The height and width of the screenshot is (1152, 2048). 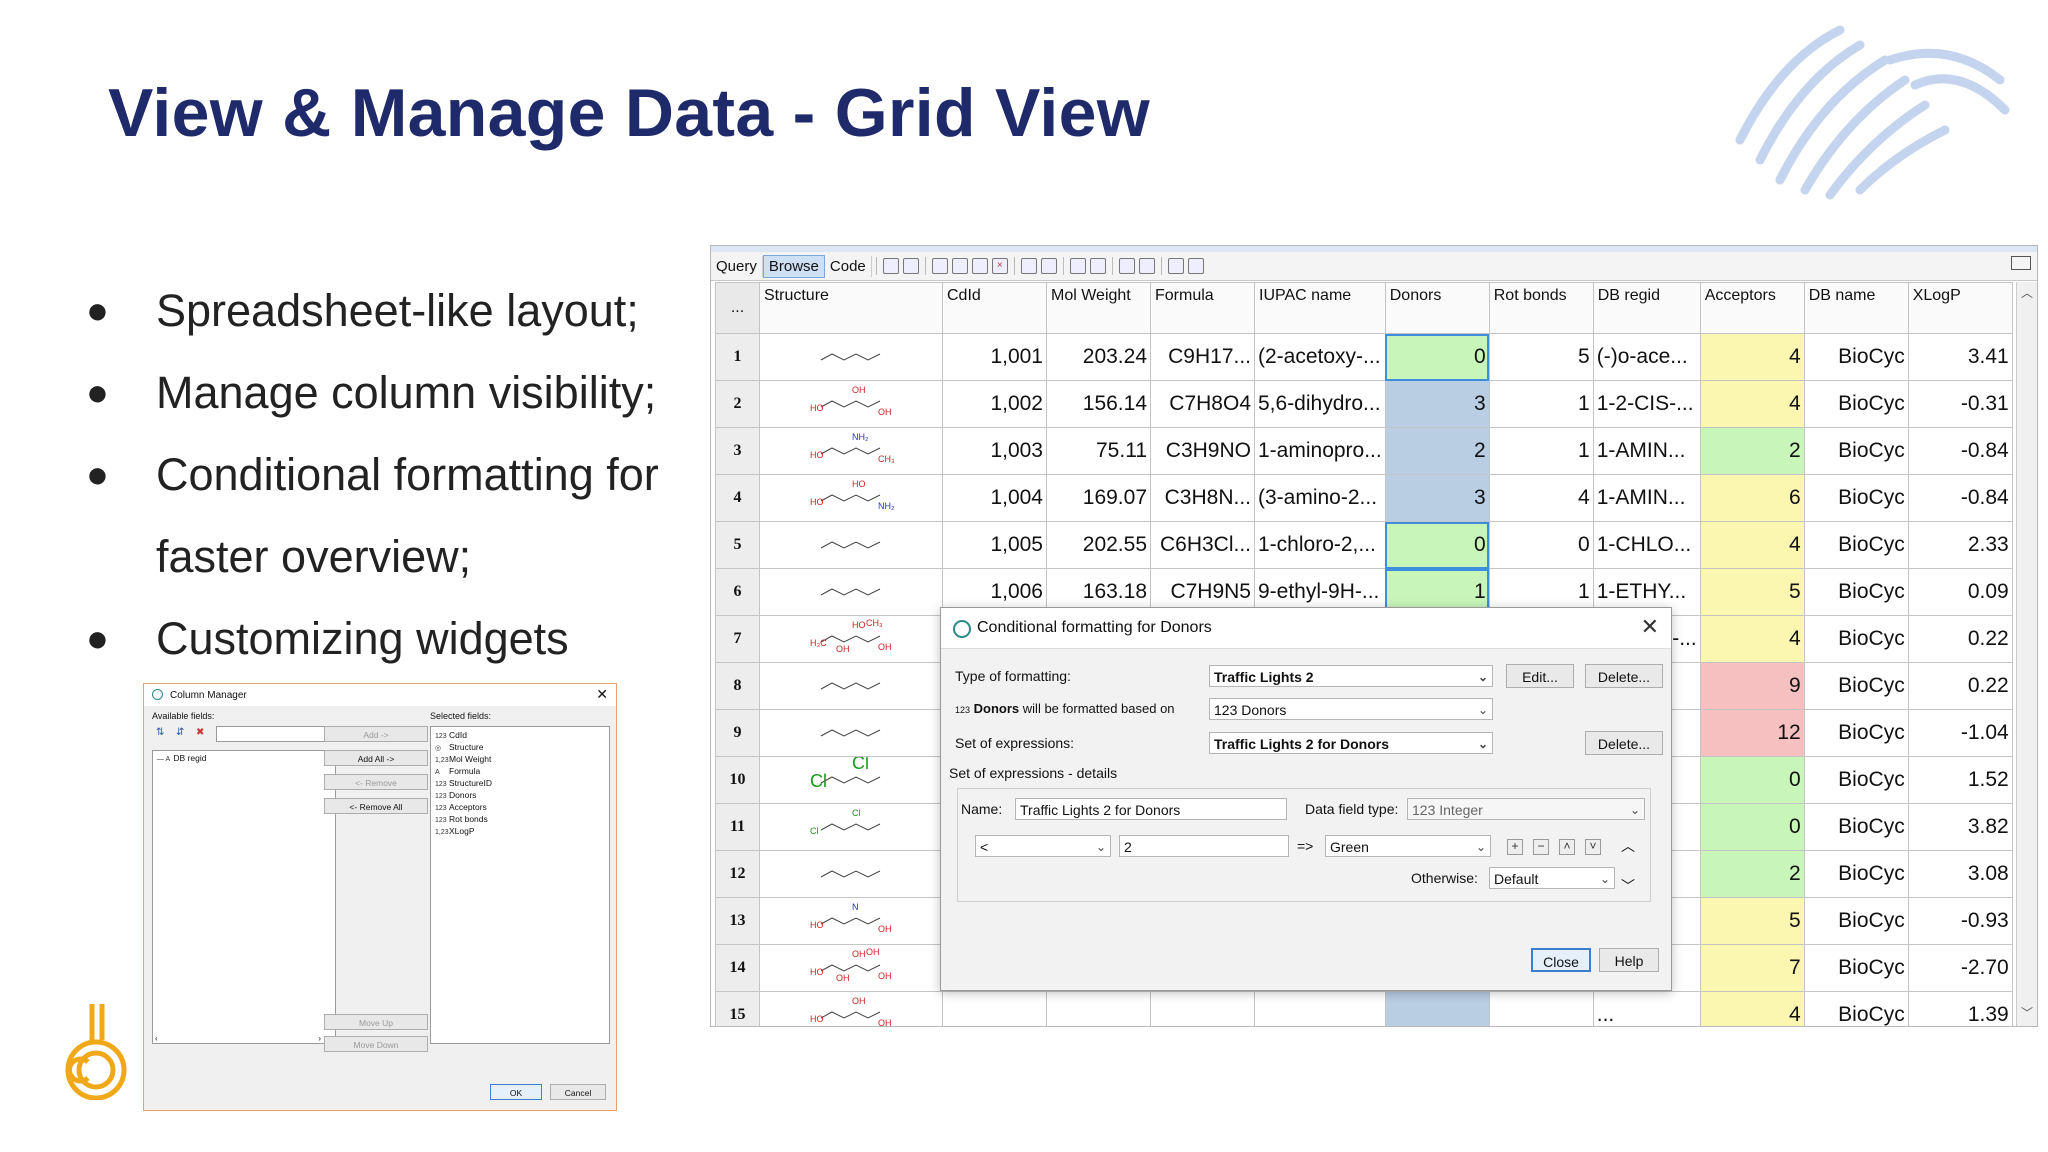 What do you see at coordinates (1646, 308) in the screenshot?
I see `column-header: DB regid` at bounding box center [1646, 308].